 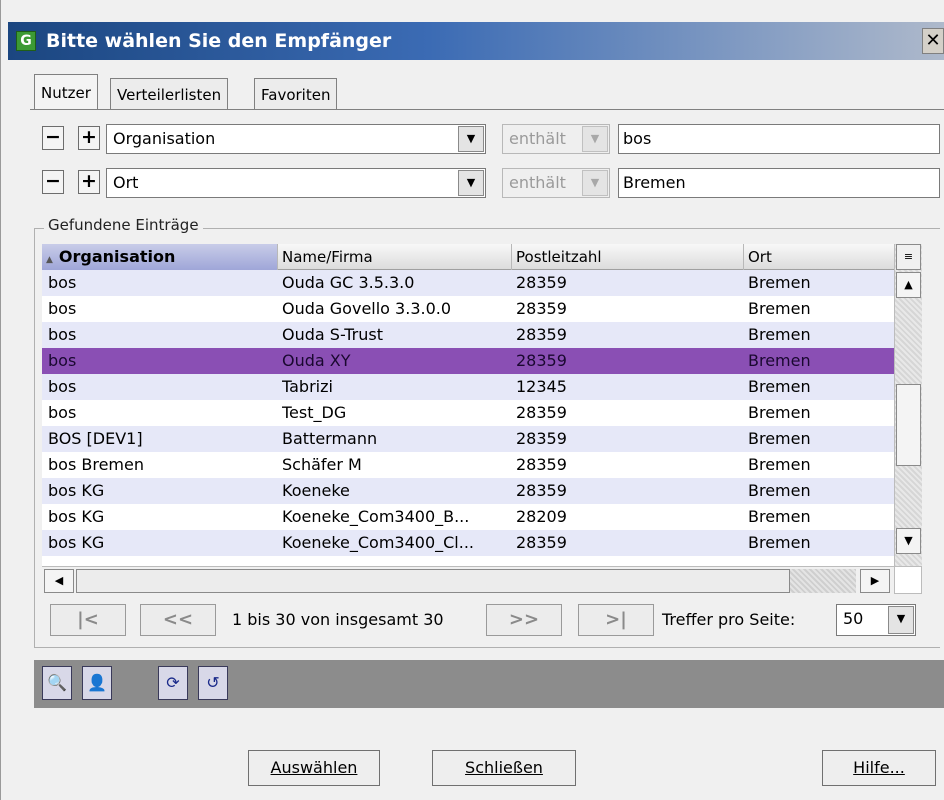 I want to click on hits-per-page-label: Treffer pro Seite:, so click(x=729, y=619).